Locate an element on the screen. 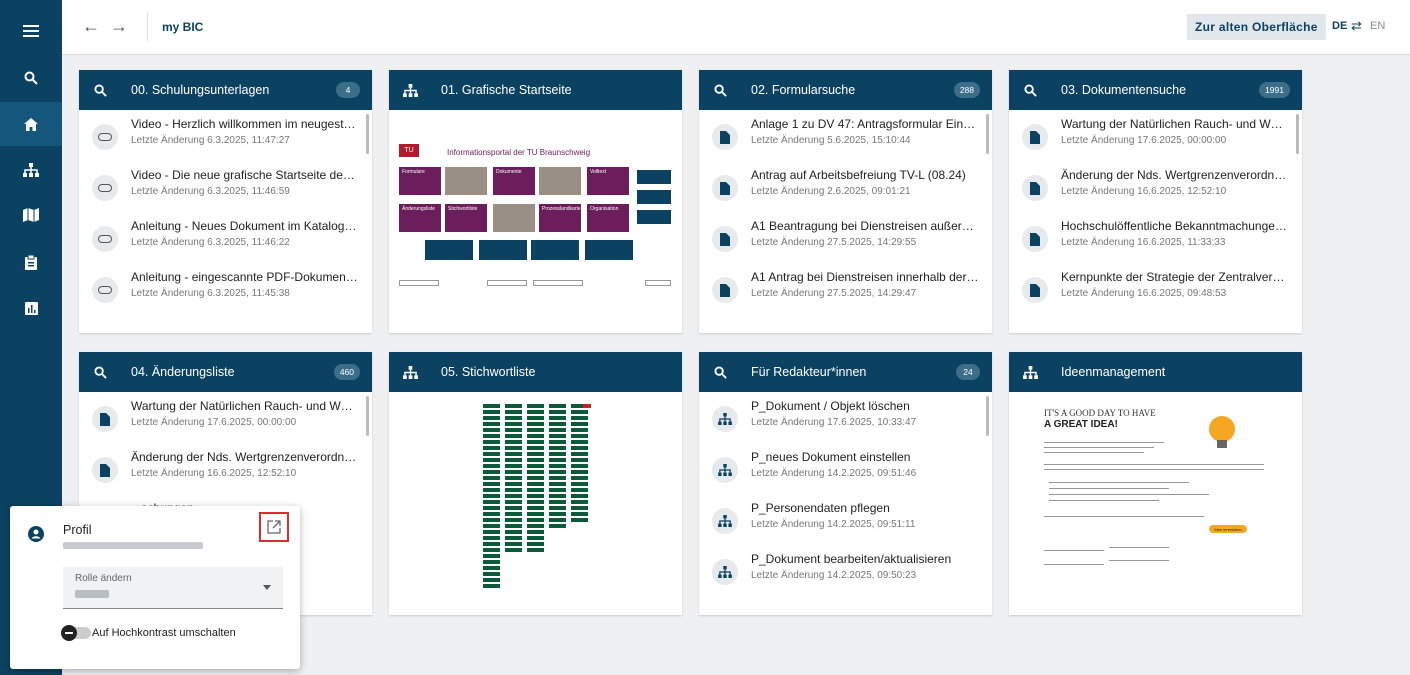  card-header: 02. Formularsuche 288 is located at coordinates (845, 90).